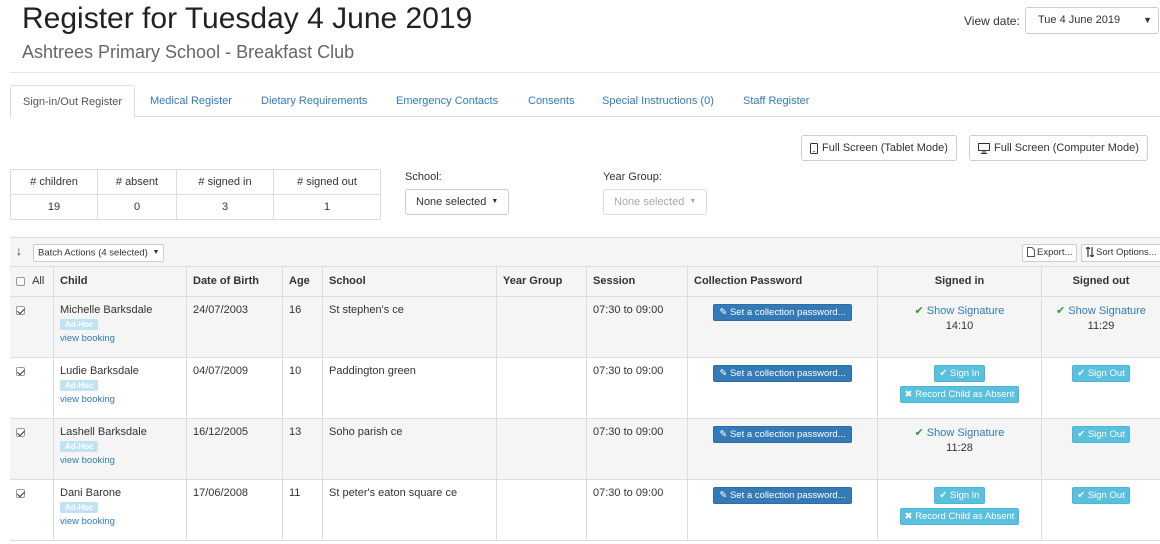 The height and width of the screenshot is (544, 1160). Describe the element at coordinates (960, 281) in the screenshot. I see `column-header-signed-in: Signed in` at that location.